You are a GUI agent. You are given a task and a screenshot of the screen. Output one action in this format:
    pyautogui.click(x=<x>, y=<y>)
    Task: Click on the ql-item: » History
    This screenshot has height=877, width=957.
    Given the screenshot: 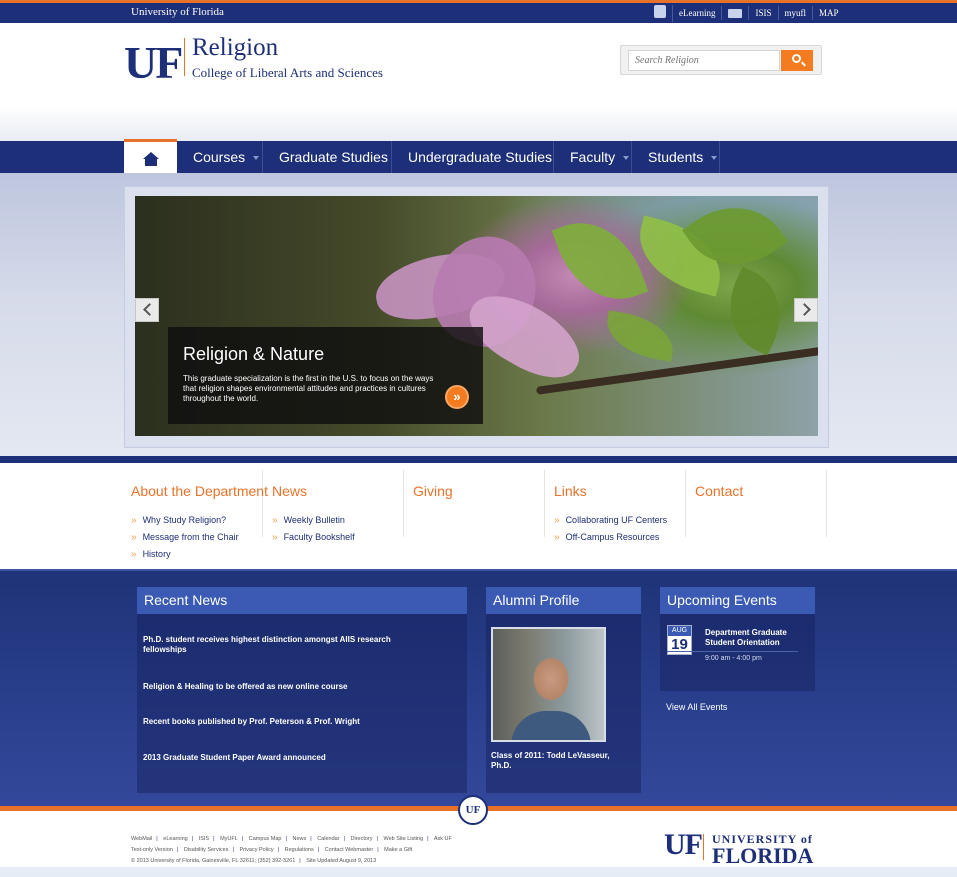 What is the action you would take?
    pyautogui.click(x=185, y=554)
    